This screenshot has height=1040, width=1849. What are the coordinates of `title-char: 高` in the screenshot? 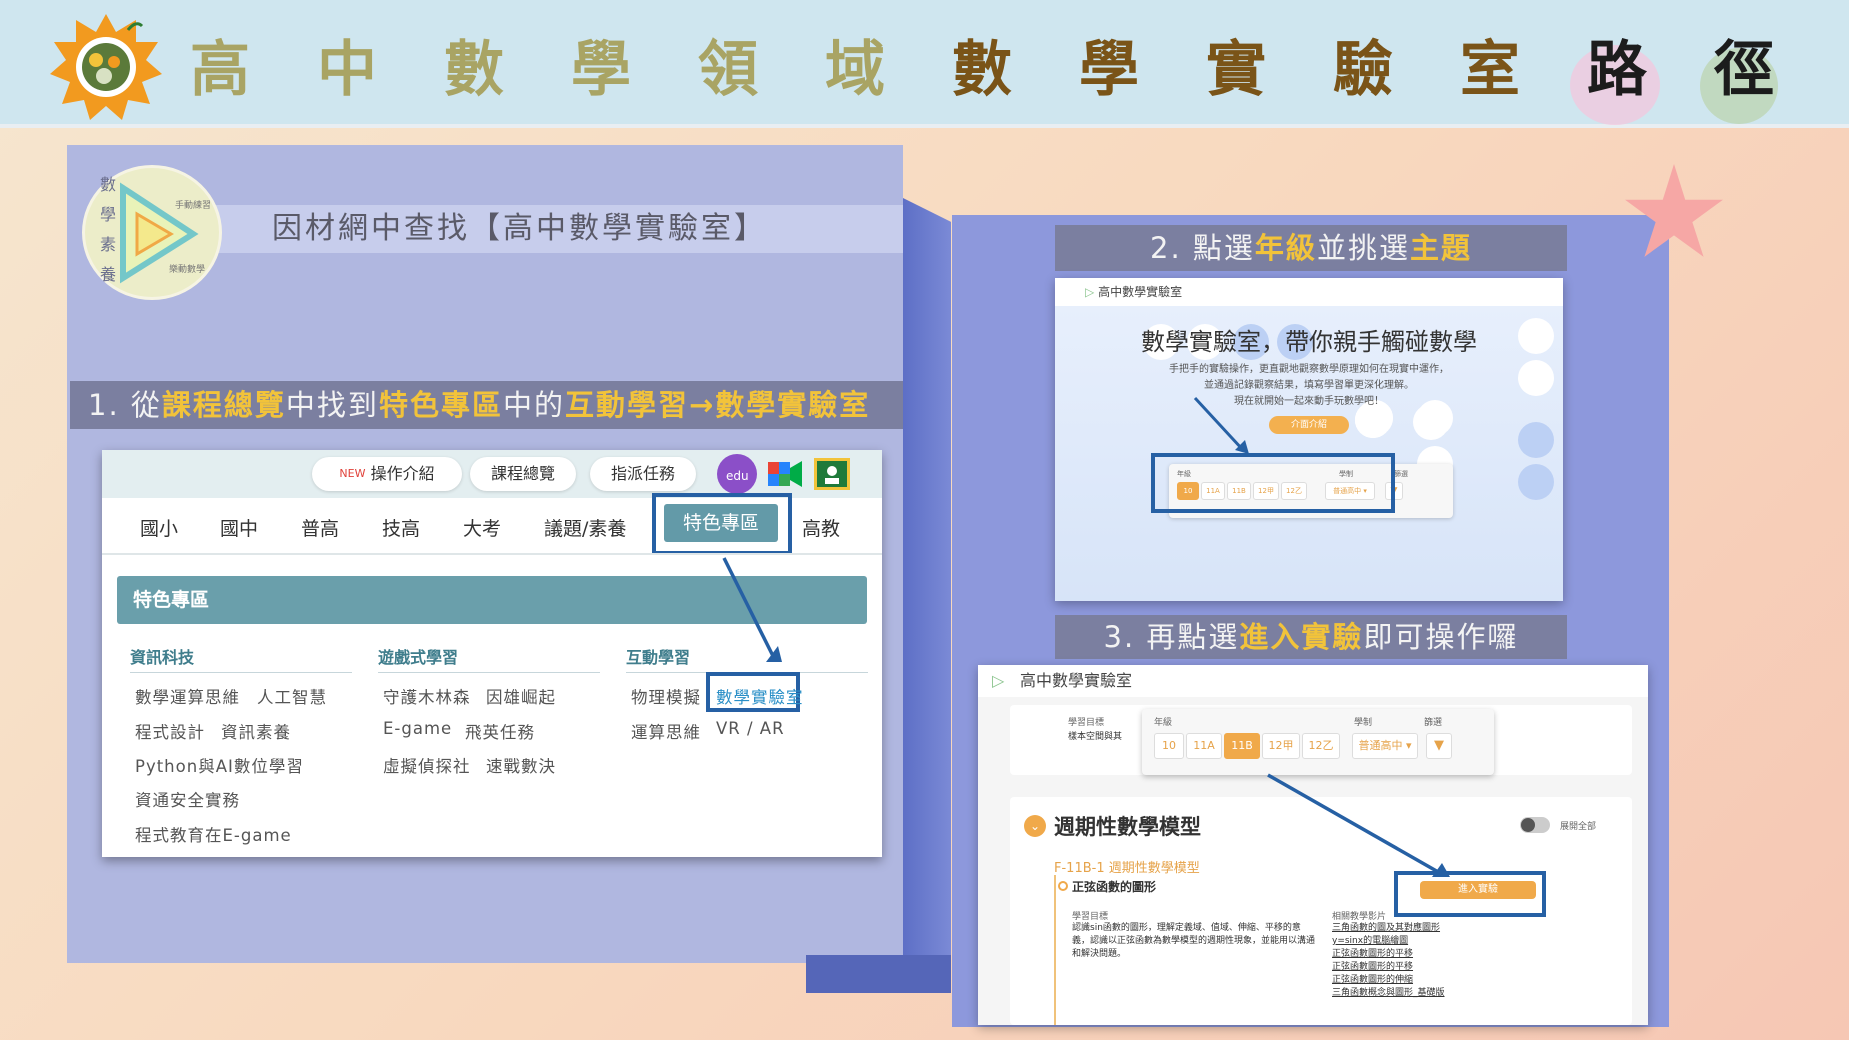 It's located at (220, 70).